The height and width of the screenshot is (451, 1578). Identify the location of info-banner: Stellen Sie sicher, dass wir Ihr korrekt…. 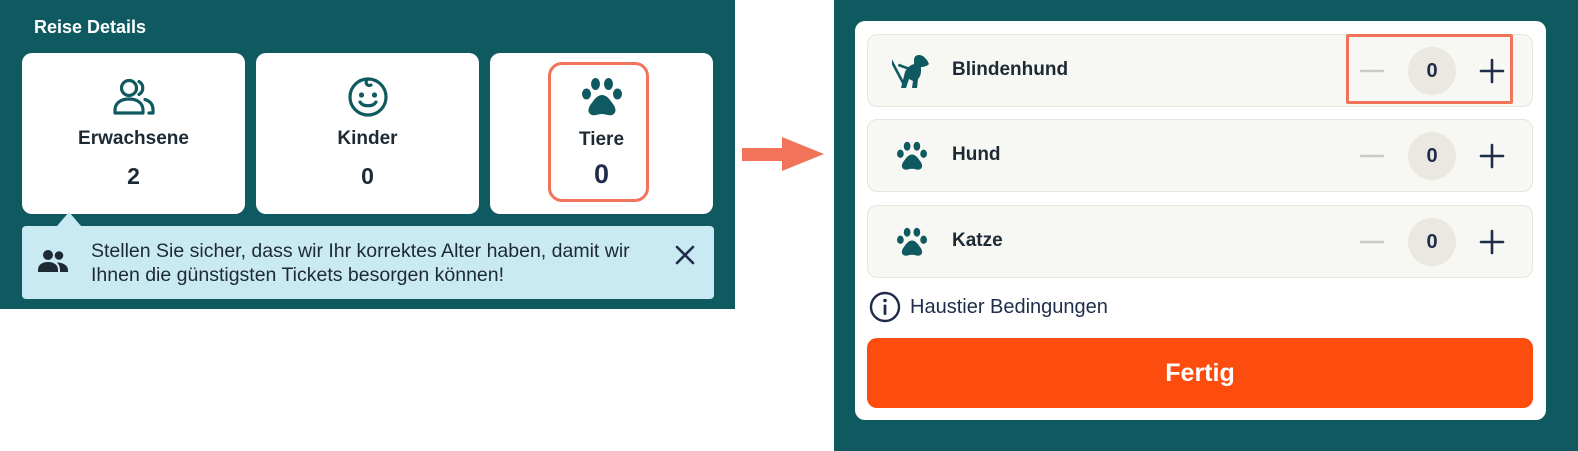
(368, 262).